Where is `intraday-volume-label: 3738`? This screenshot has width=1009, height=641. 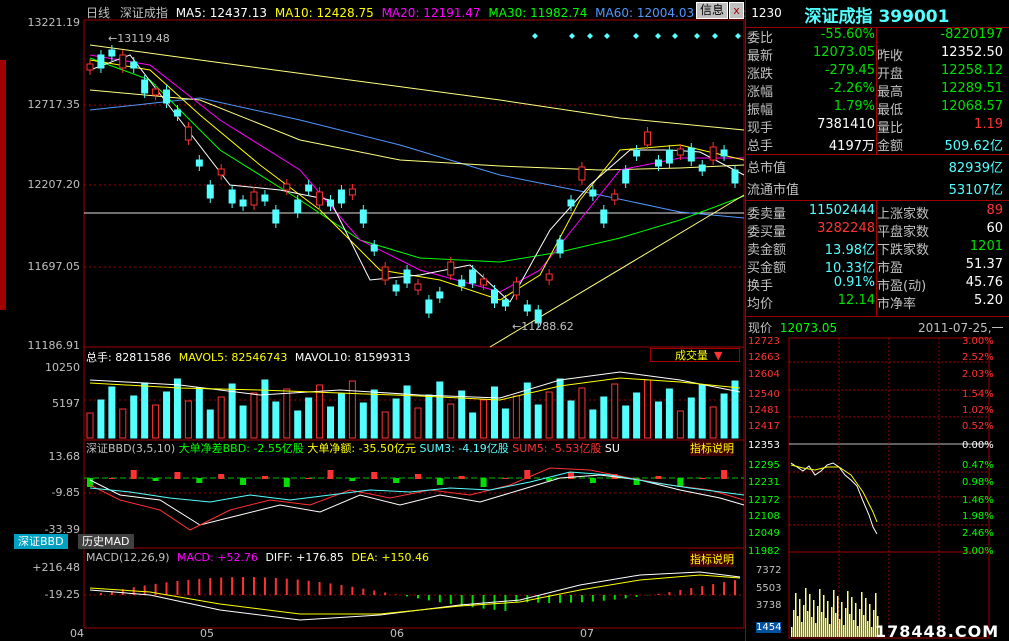
intraday-volume-label: 3738 is located at coordinates (769, 605).